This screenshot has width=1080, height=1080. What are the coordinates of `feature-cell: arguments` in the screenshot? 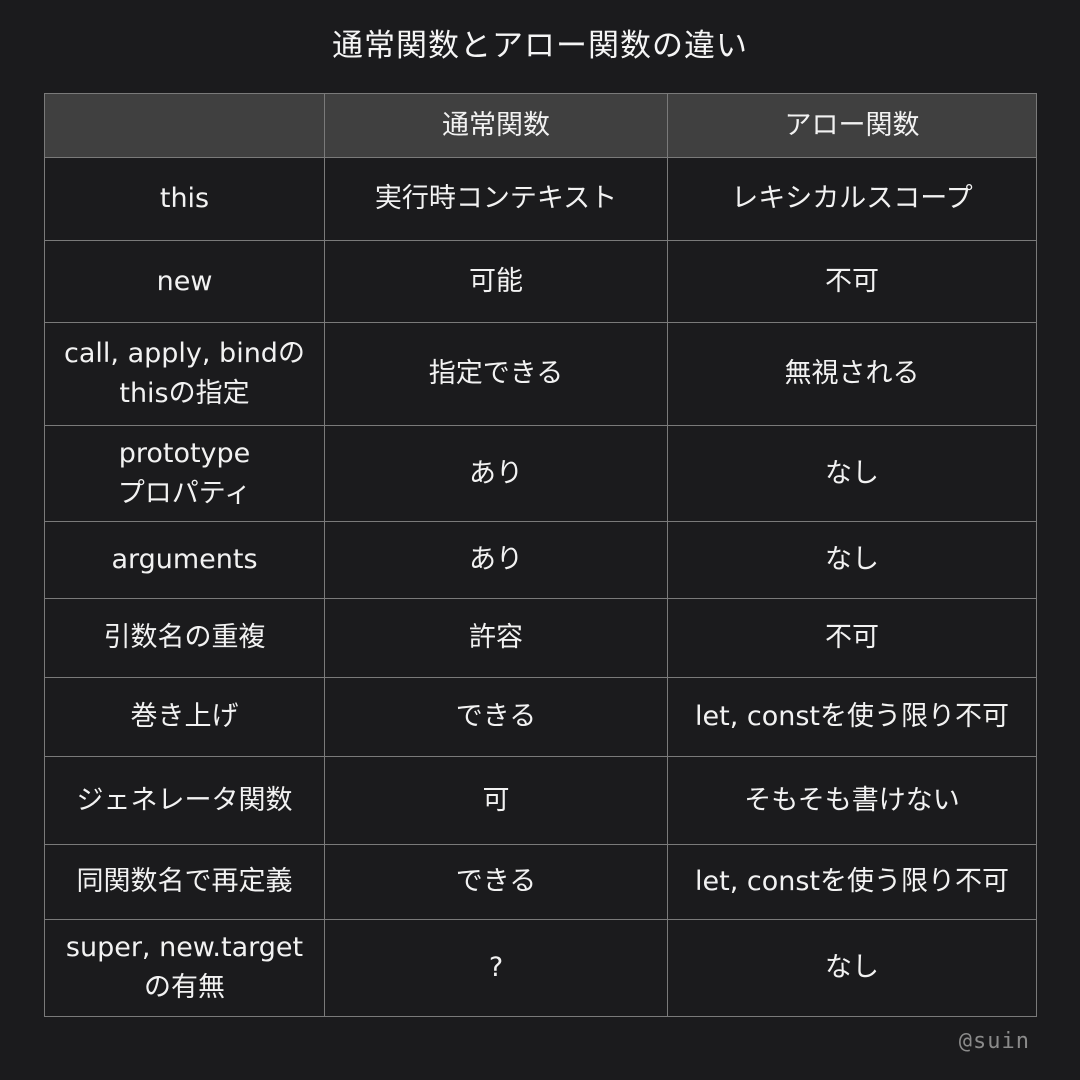 It's located at (184, 560).